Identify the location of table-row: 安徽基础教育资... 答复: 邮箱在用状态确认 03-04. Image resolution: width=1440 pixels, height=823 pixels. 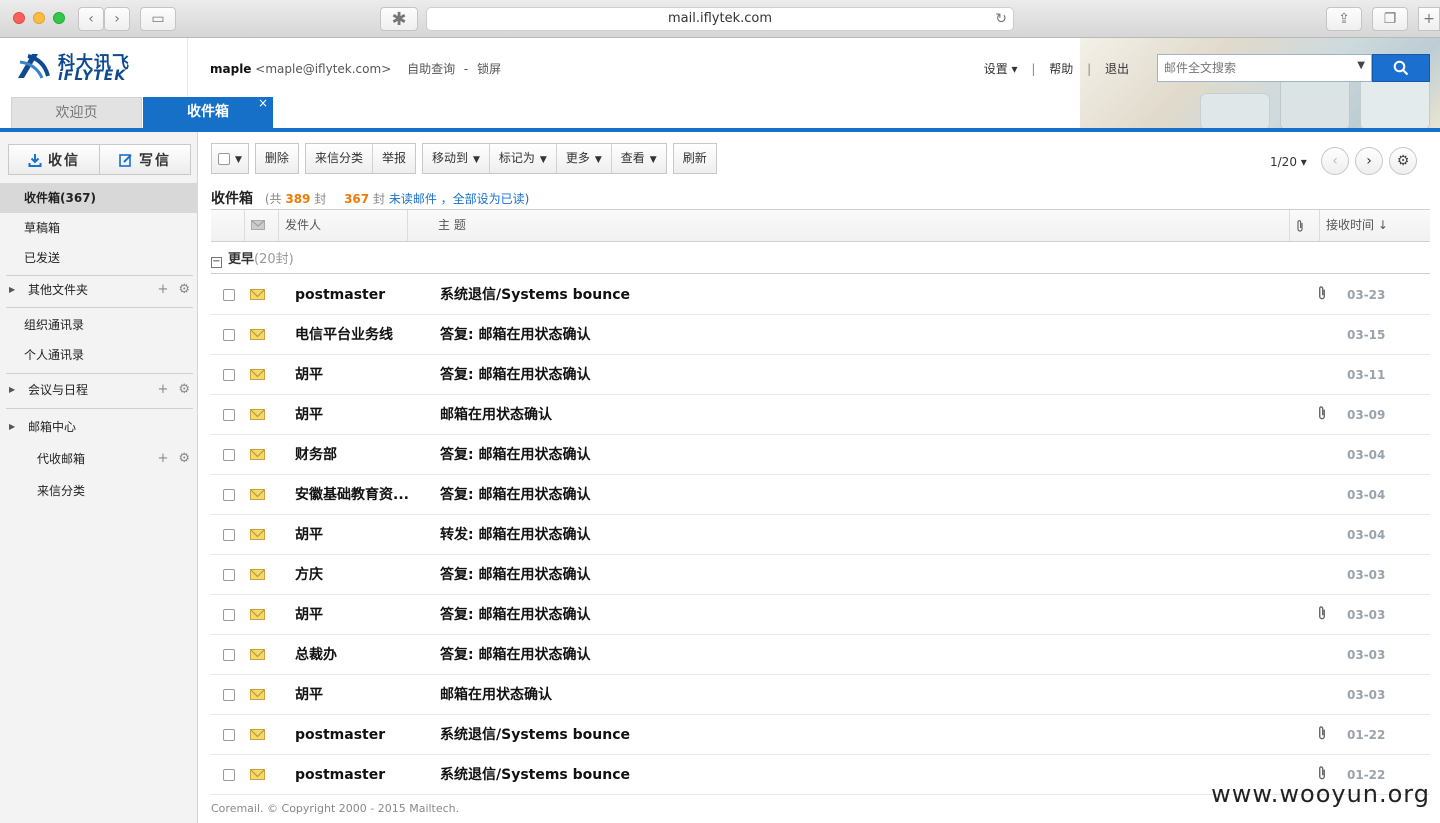
(820, 495).